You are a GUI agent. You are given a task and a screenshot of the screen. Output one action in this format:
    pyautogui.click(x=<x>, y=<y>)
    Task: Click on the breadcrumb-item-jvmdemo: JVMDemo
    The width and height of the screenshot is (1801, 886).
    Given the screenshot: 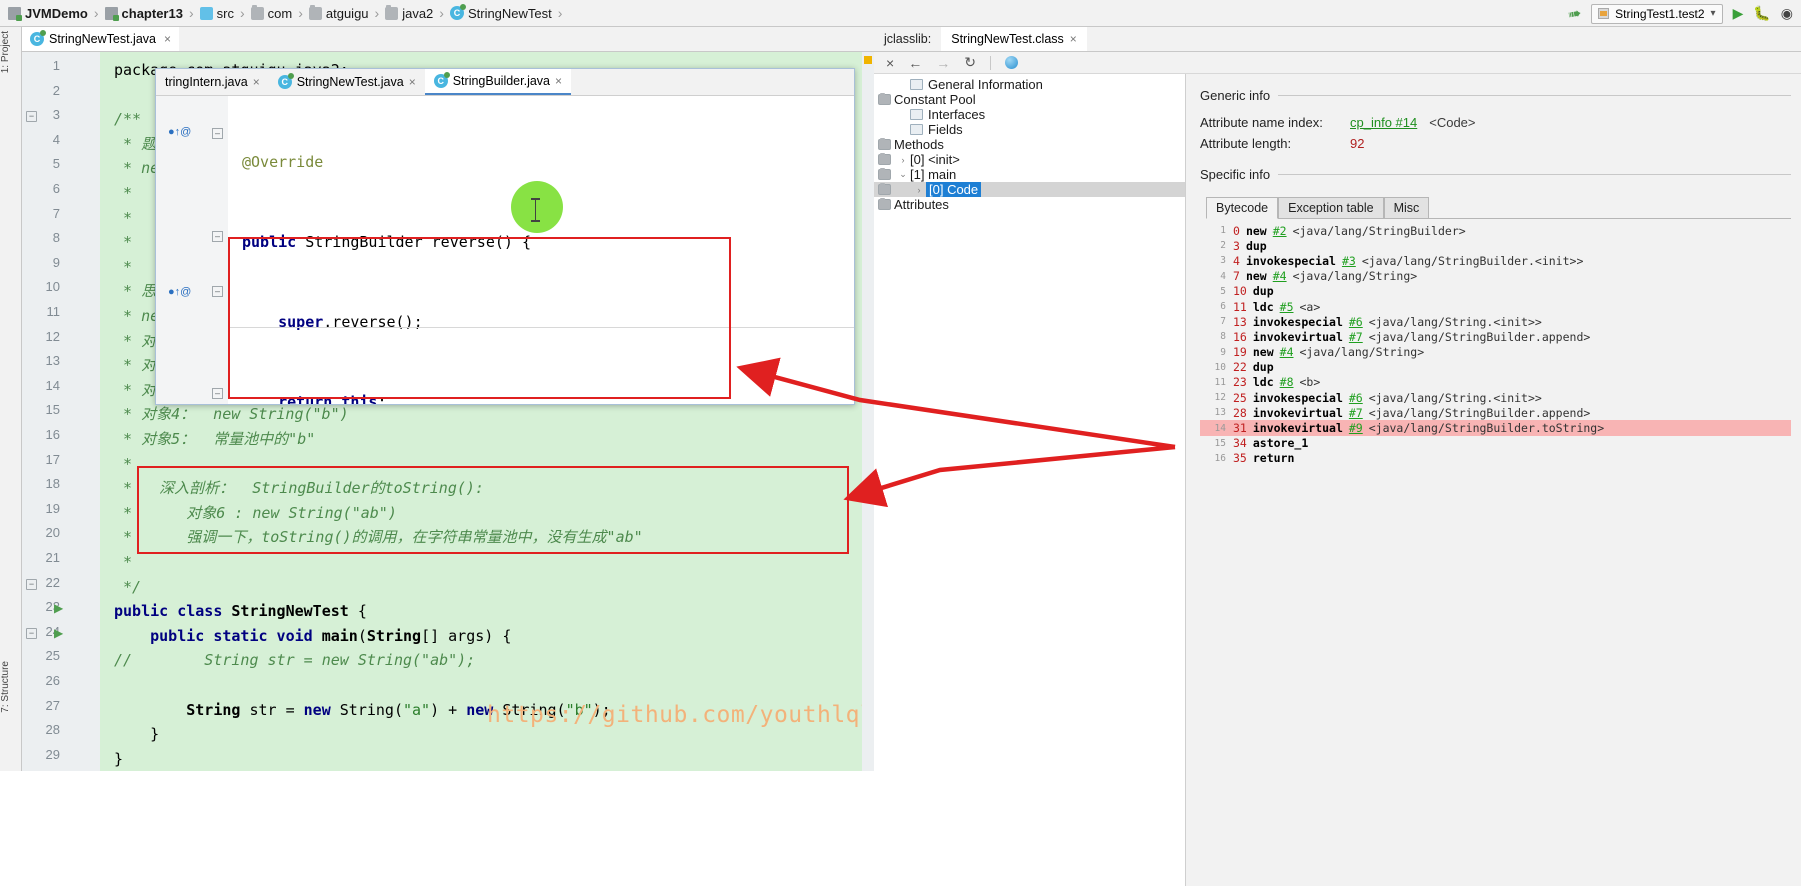 What is the action you would take?
    pyautogui.click(x=48, y=13)
    